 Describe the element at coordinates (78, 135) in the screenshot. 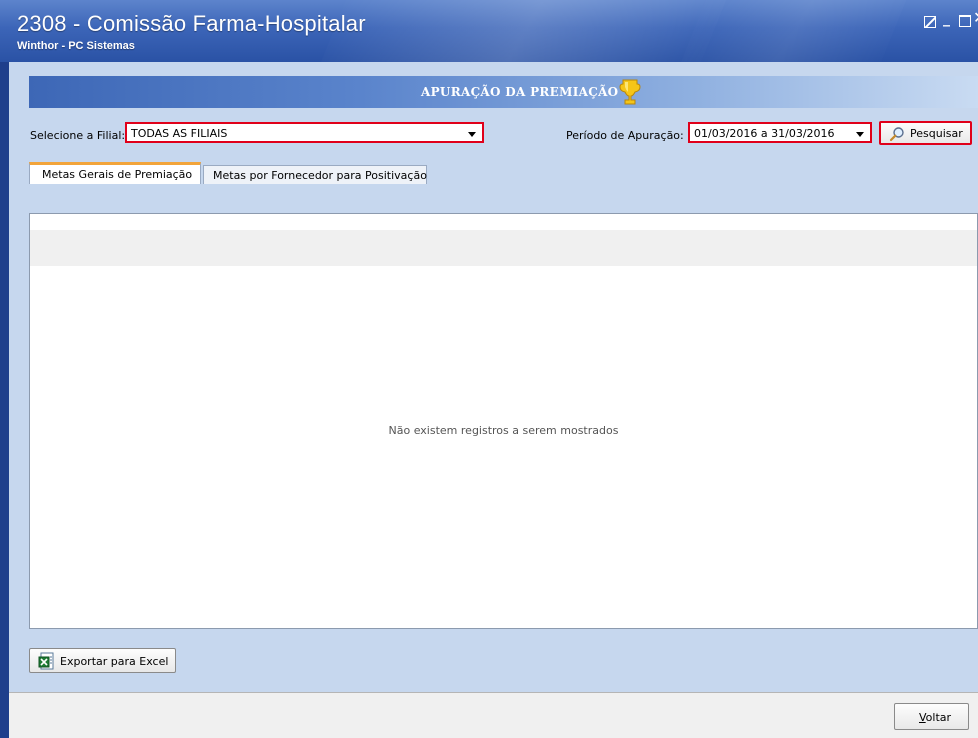

I see `filial-label: Selecione a Filial:` at that location.